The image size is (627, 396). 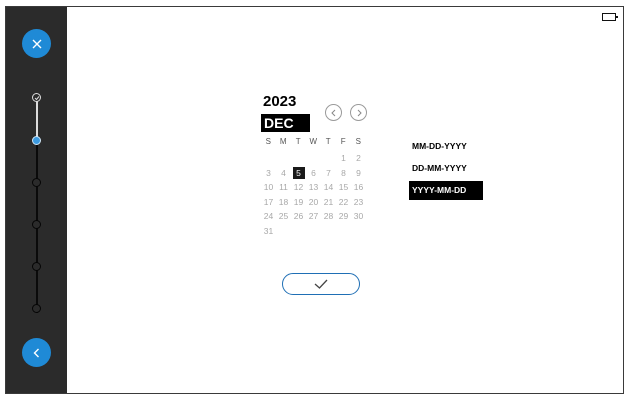 I want to click on day-cell: 24, so click(x=268, y=216).